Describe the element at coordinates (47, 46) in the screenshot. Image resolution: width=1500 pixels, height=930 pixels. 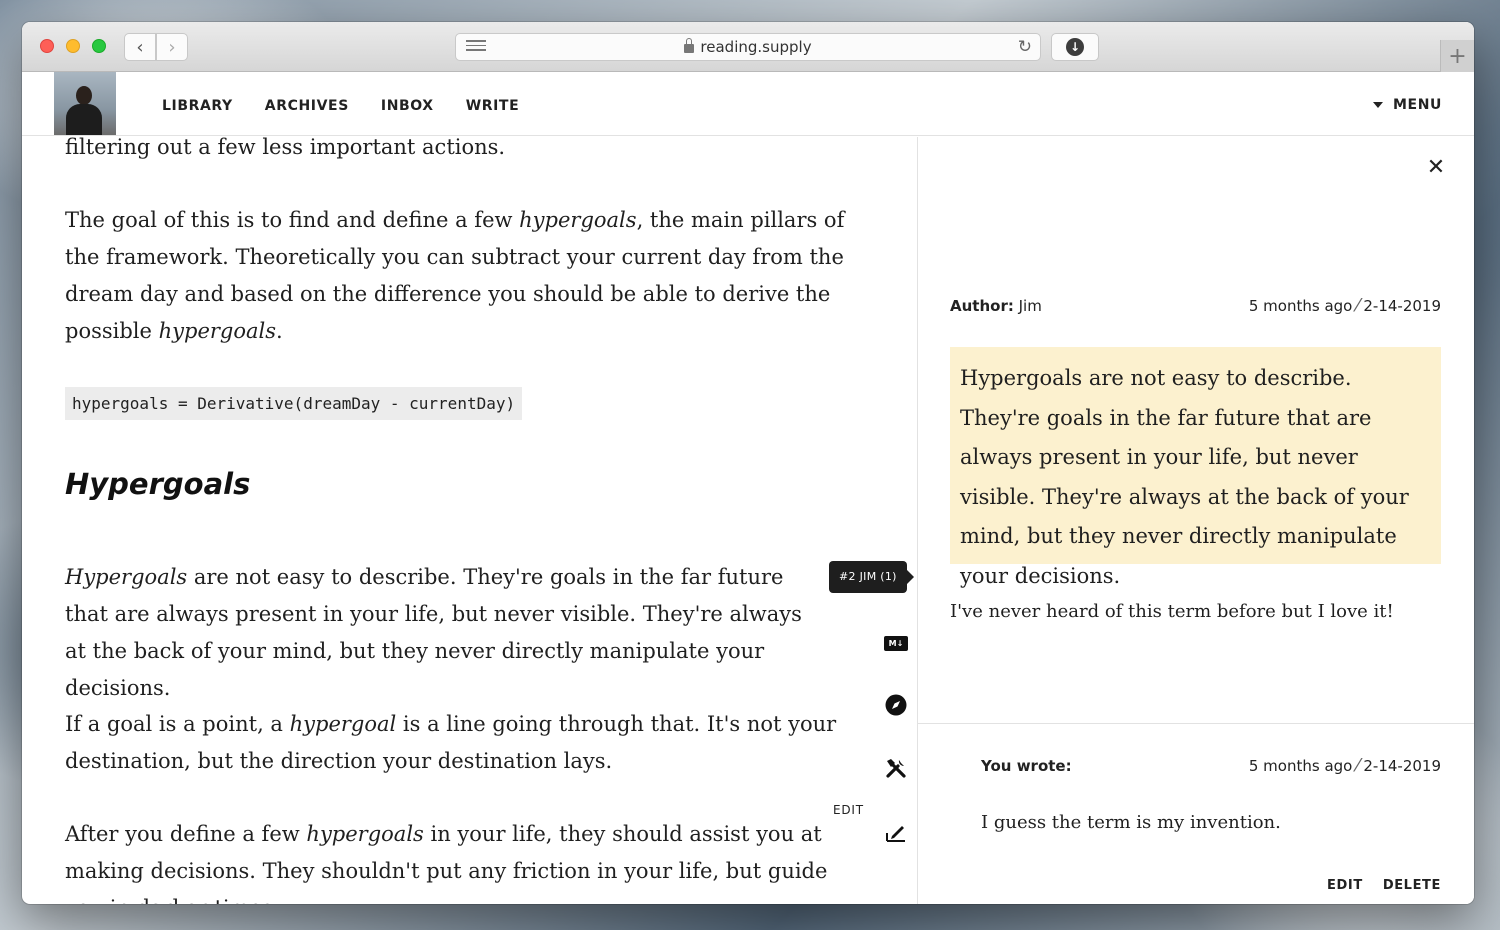
I see `close-window-button` at that location.